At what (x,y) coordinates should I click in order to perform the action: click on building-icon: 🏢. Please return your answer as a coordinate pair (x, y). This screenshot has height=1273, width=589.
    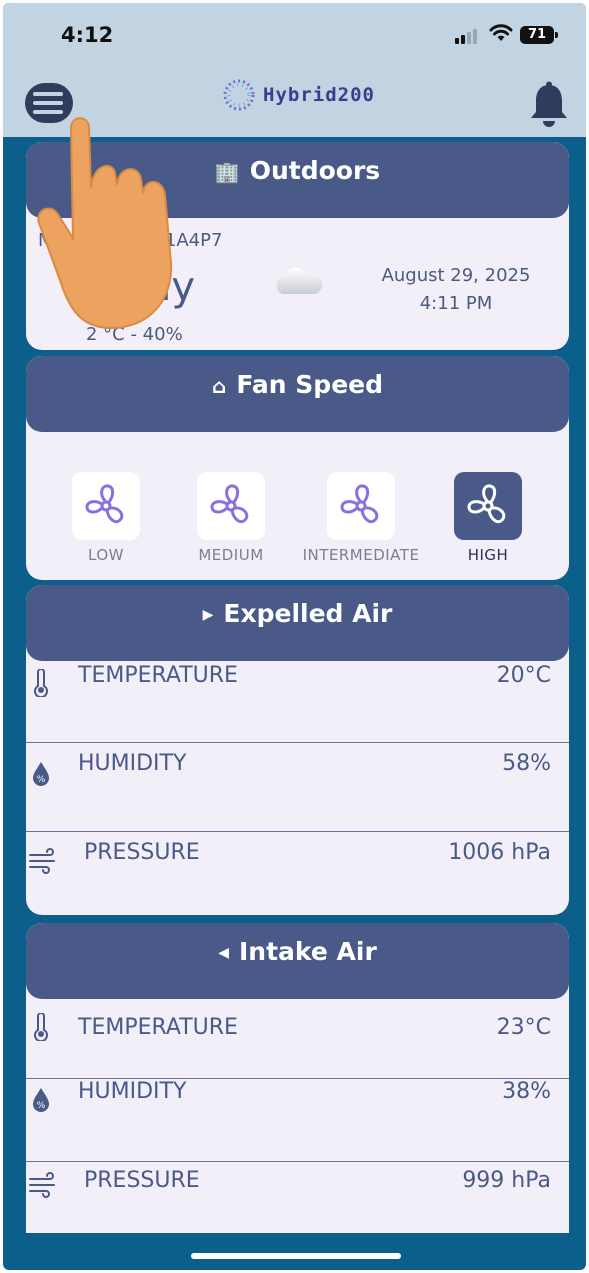
    Looking at the image, I should click on (227, 172).